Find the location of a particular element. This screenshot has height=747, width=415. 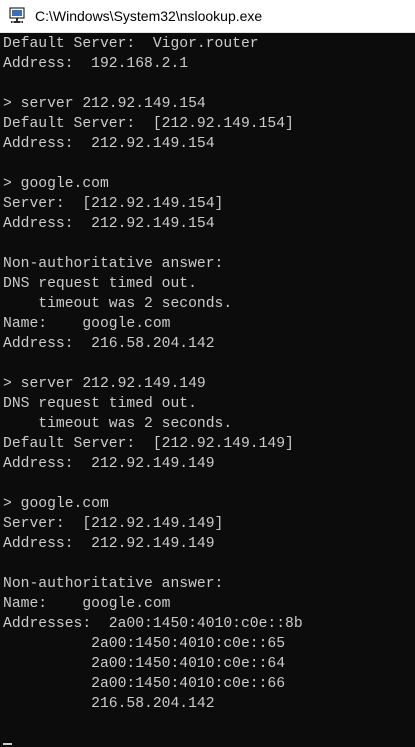

console-line: > server 212.92.149.149 is located at coordinates (104, 384).